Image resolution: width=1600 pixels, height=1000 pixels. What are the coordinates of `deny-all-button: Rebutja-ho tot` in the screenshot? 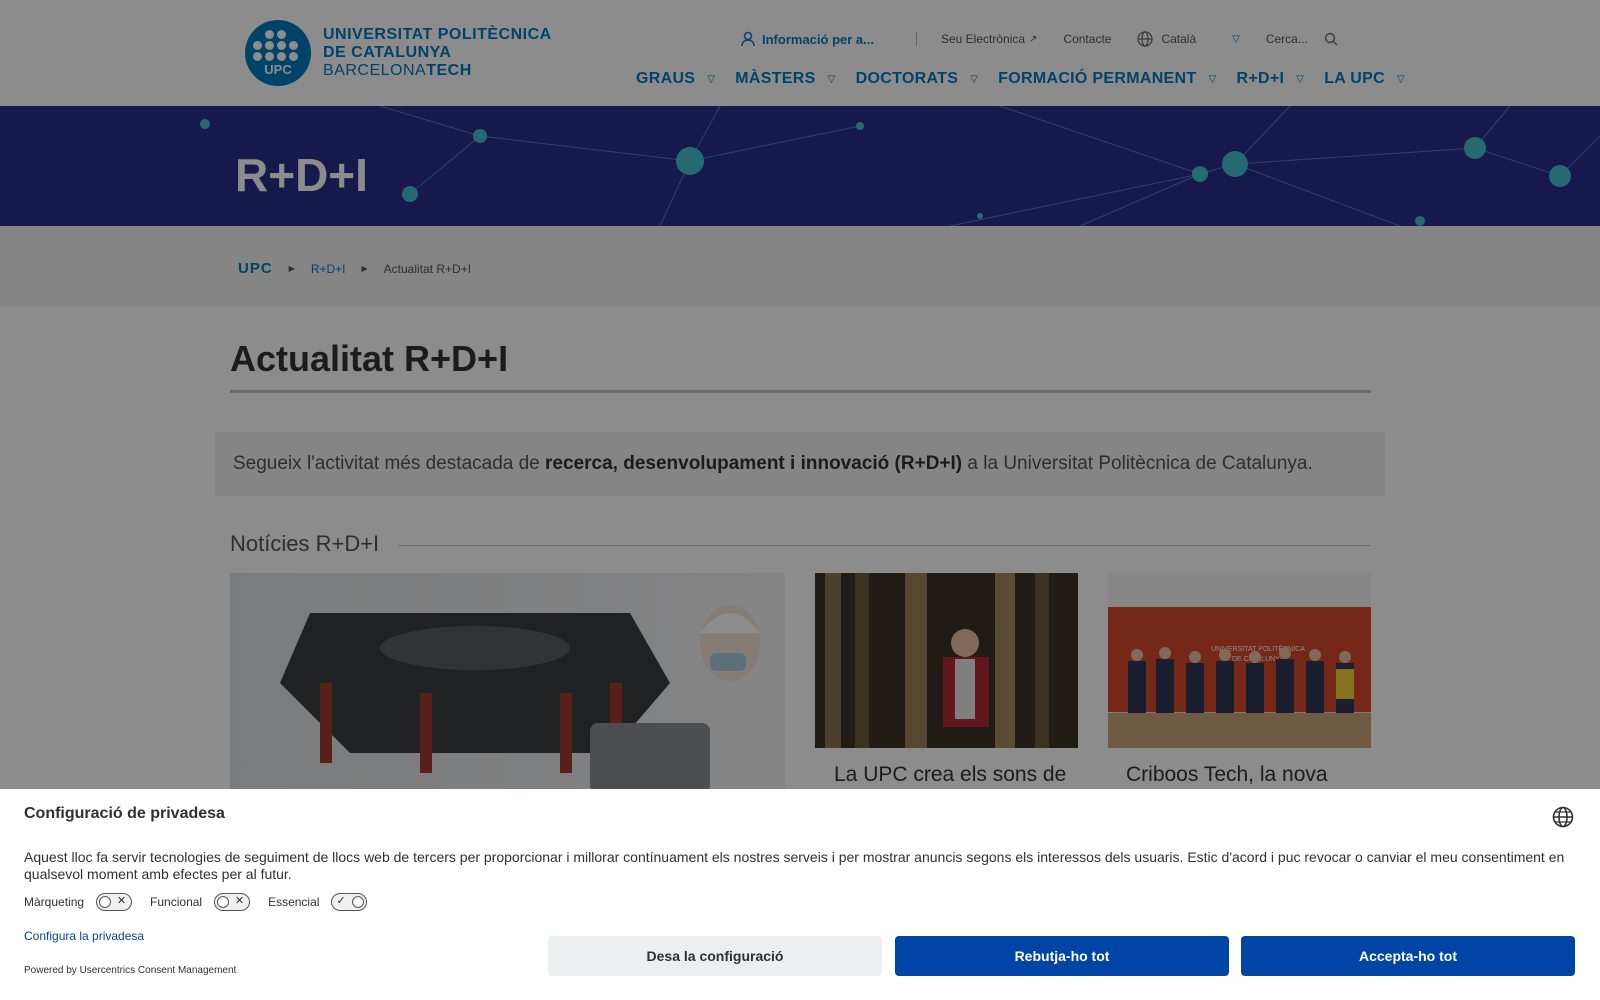 It's located at (1062, 956).